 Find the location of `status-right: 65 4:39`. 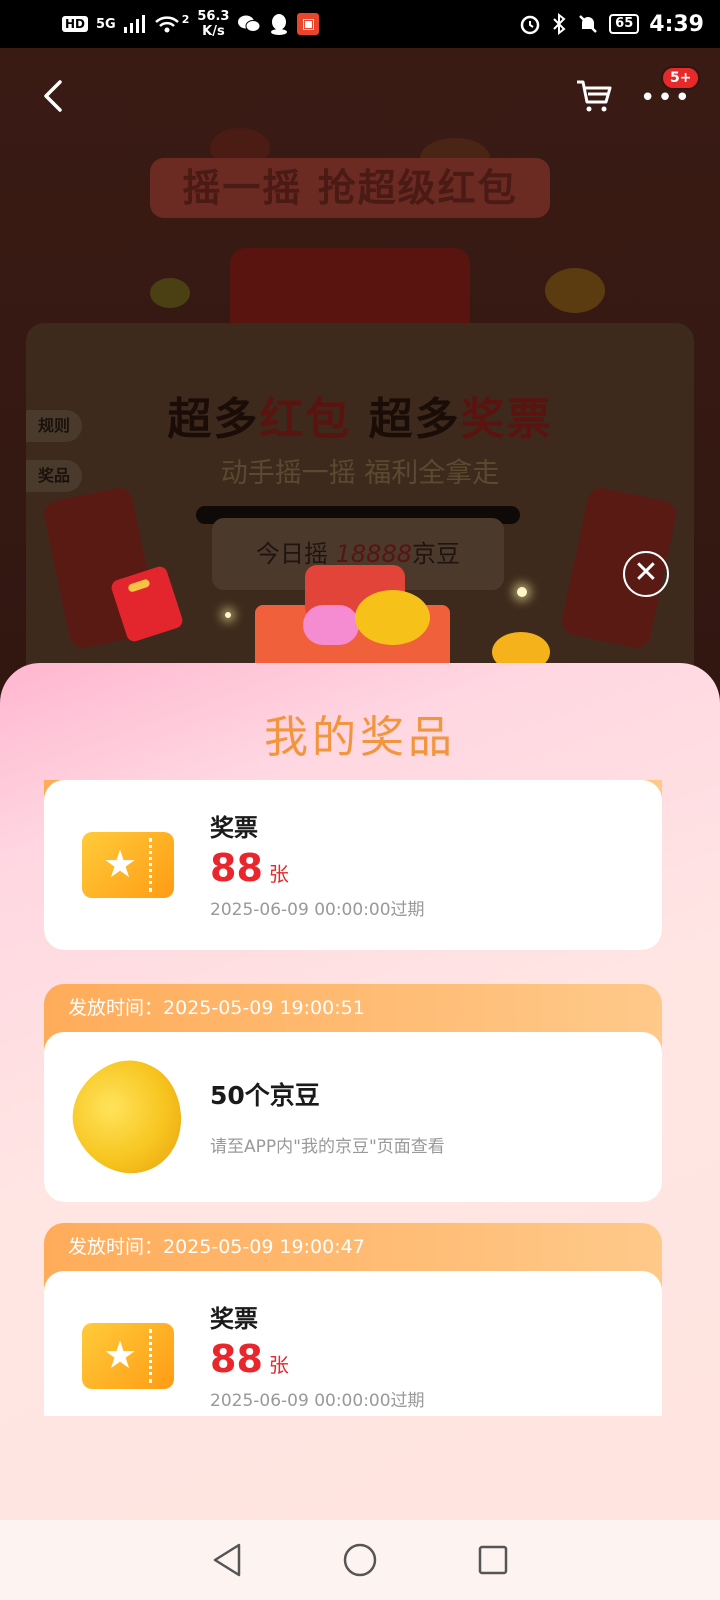

status-right: 65 4:39 is located at coordinates (611, 24).